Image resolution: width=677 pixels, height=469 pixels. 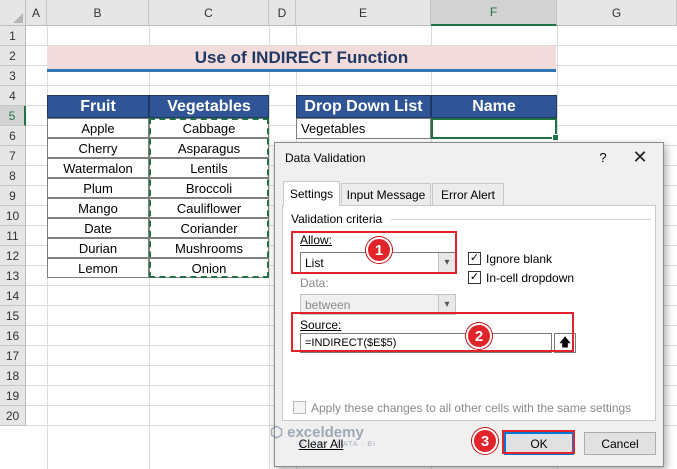 What do you see at coordinates (13, 96) in the screenshot?
I see `row-header-4: 4` at bounding box center [13, 96].